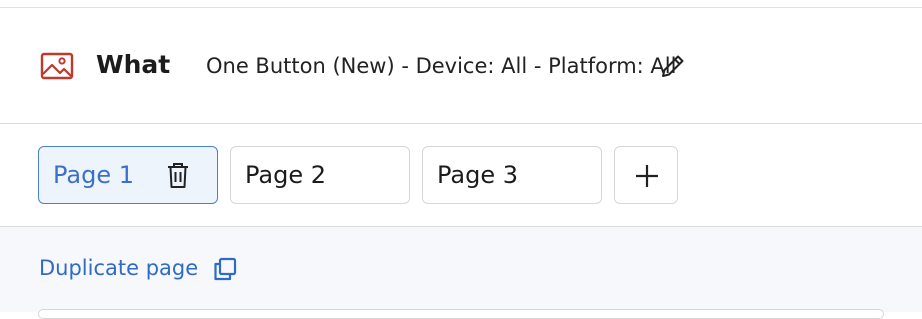  What do you see at coordinates (477, 175) in the screenshot?
I see `tab-label: Page 3` at bounding box center [477, 175].